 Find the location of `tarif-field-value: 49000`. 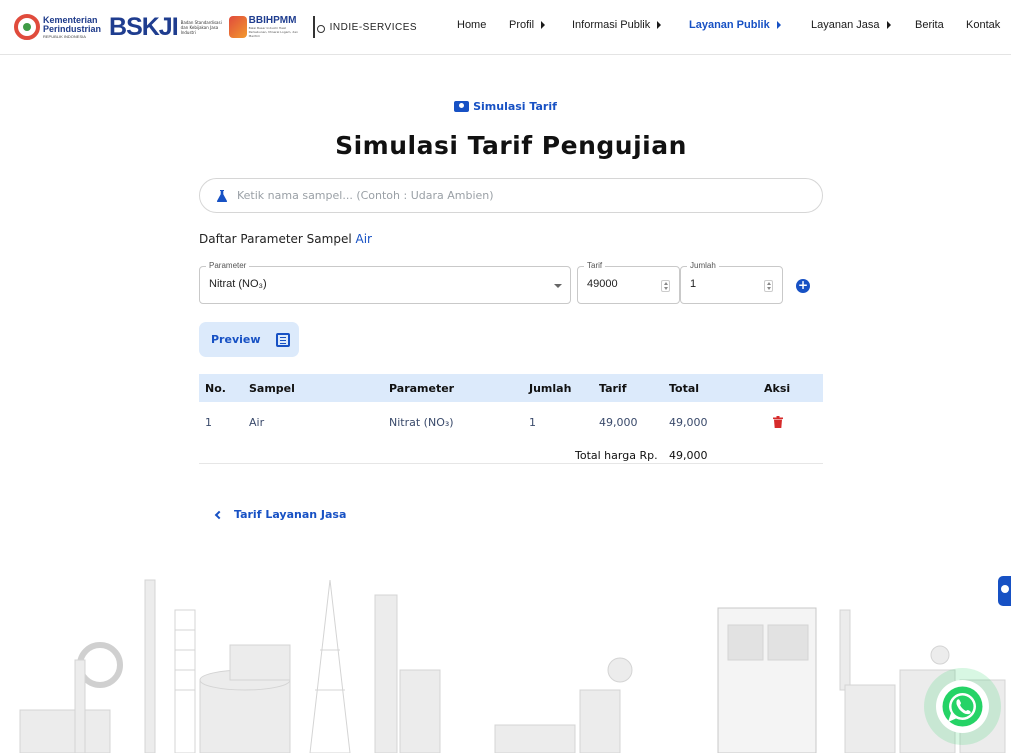

tarif-field-value: 49000 is located at coordinates (602, 284).